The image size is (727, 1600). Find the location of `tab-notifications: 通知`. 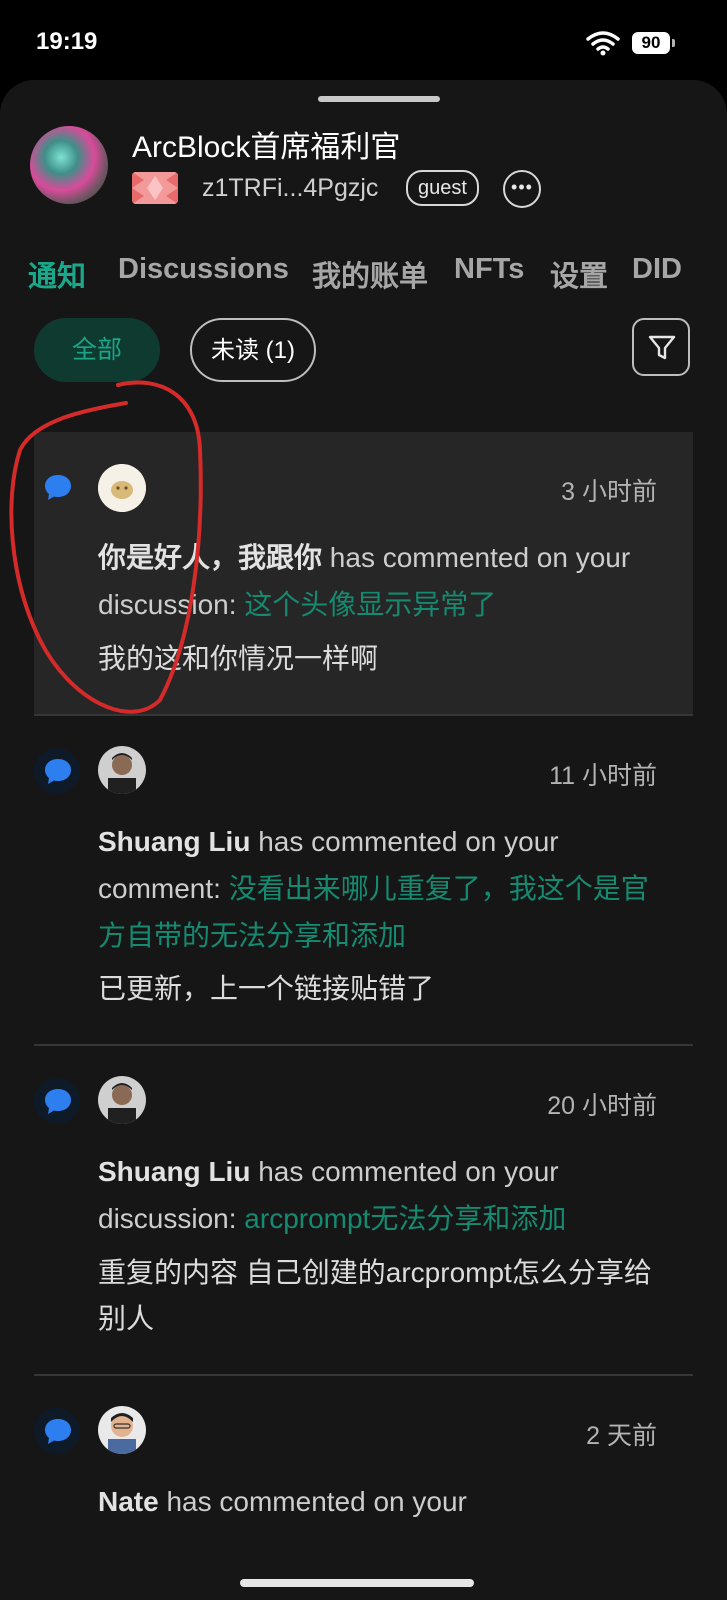

tab-notifications: 通知 is located at coordinates (57, 274).